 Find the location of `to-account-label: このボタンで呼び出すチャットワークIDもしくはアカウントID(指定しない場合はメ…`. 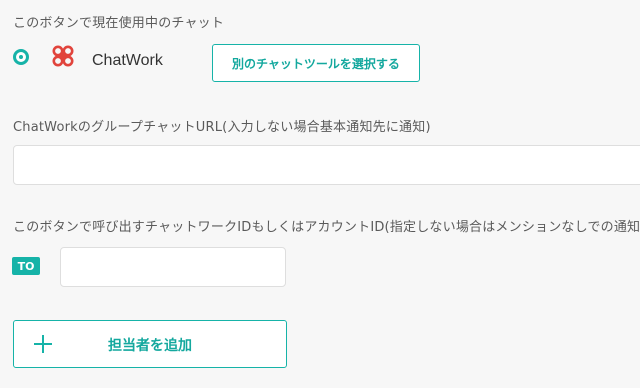

to-account-label: このボタンで呼び出すチャットワークIDもしくはアカウントID(指定しない場合はメ… is located at coordinates (326, 227).